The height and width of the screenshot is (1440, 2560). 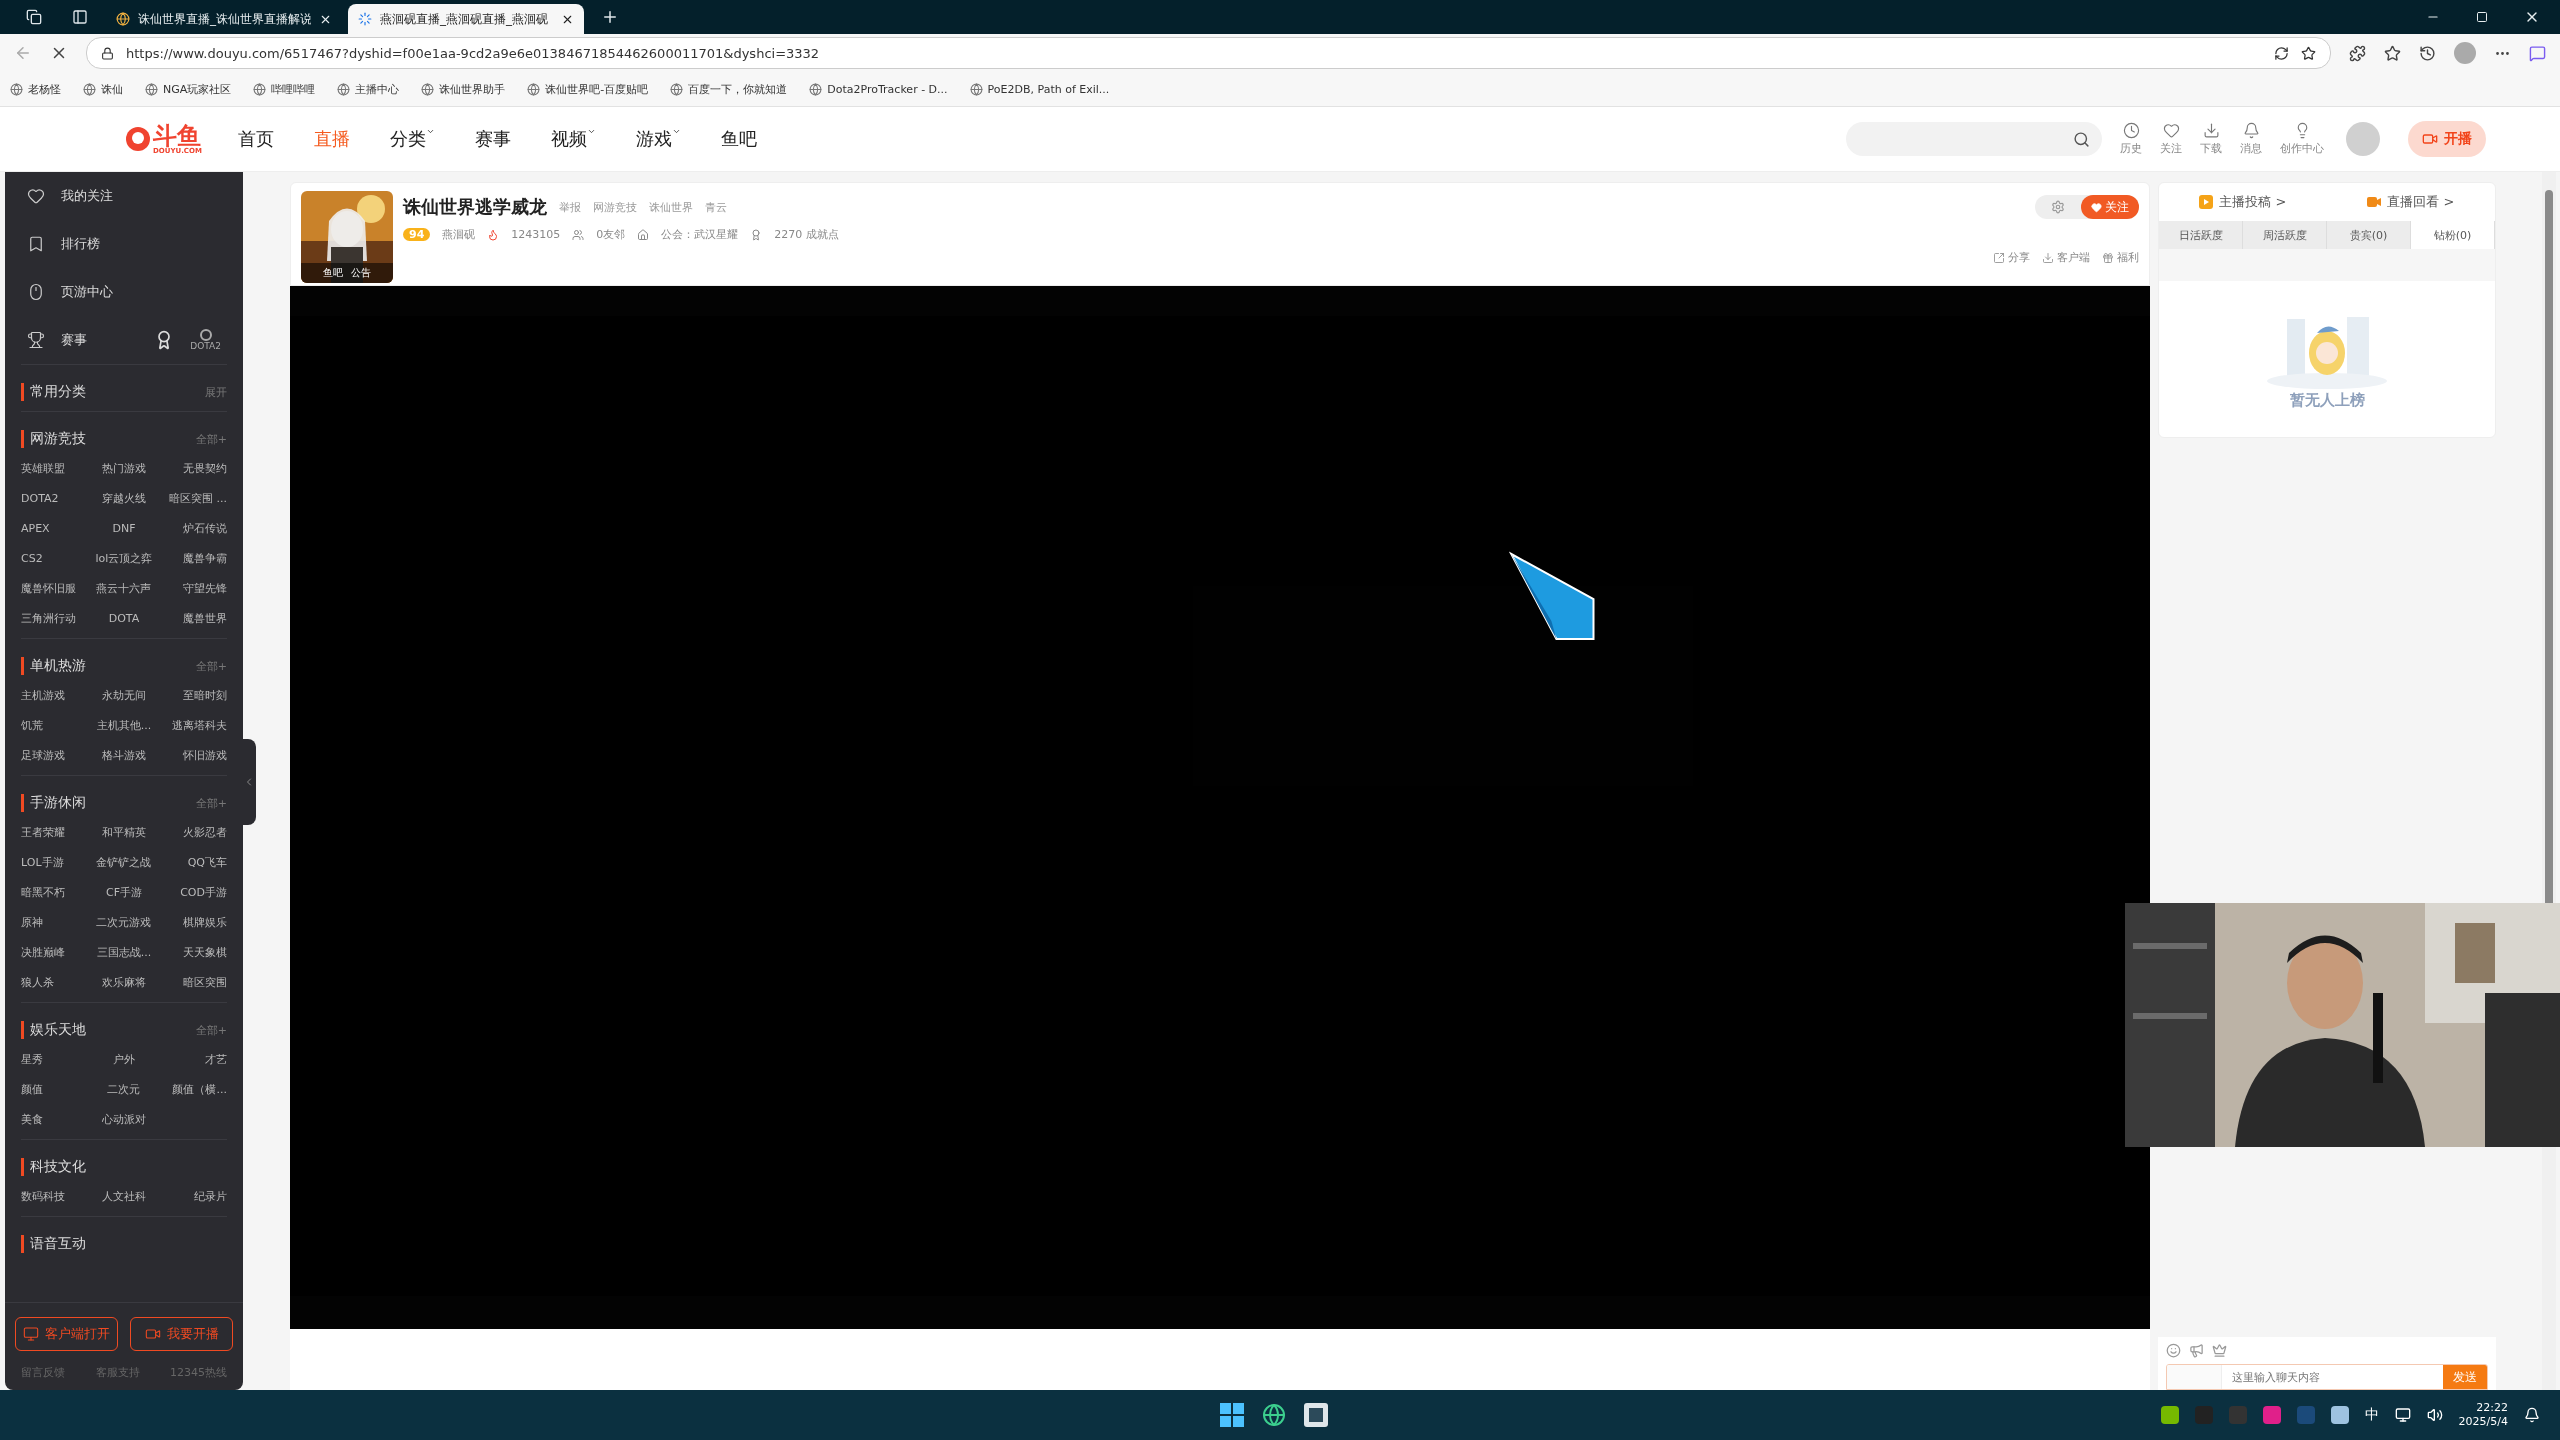 I want to click on category-link: 欢乐麻将, so click(x=124, y=983).